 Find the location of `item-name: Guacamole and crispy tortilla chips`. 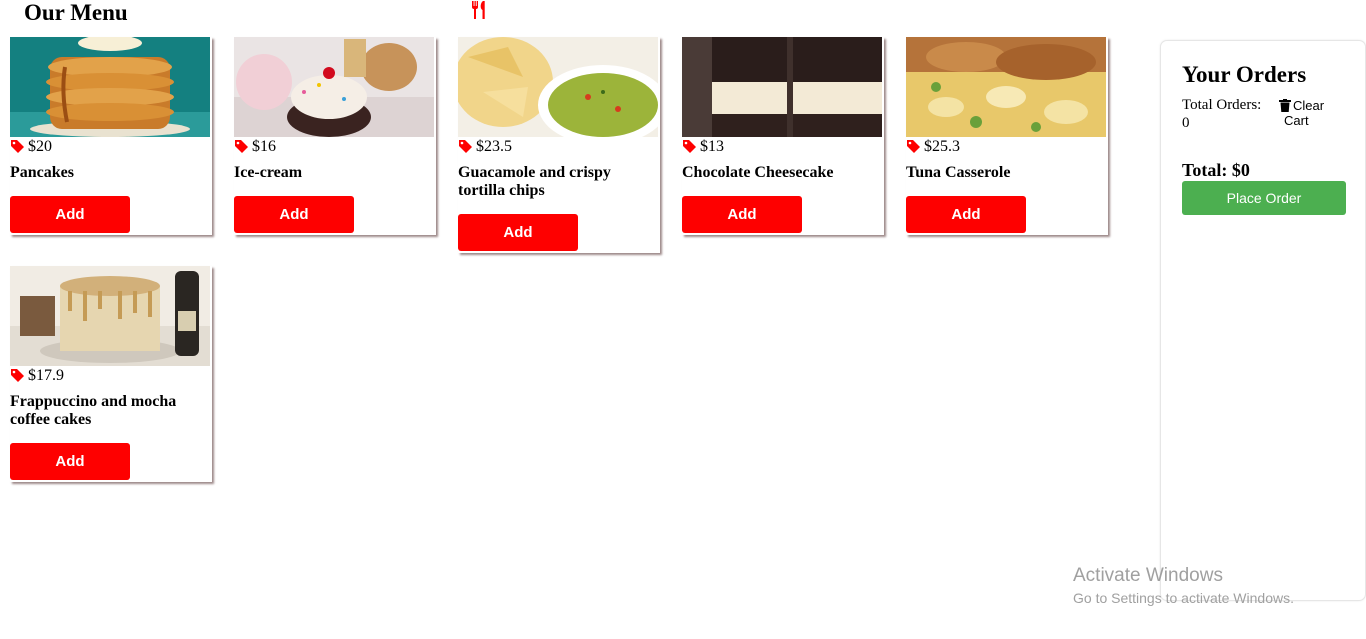

item-name: Guacamole and crispy tortilla chips is located at coordinates (534, 181).